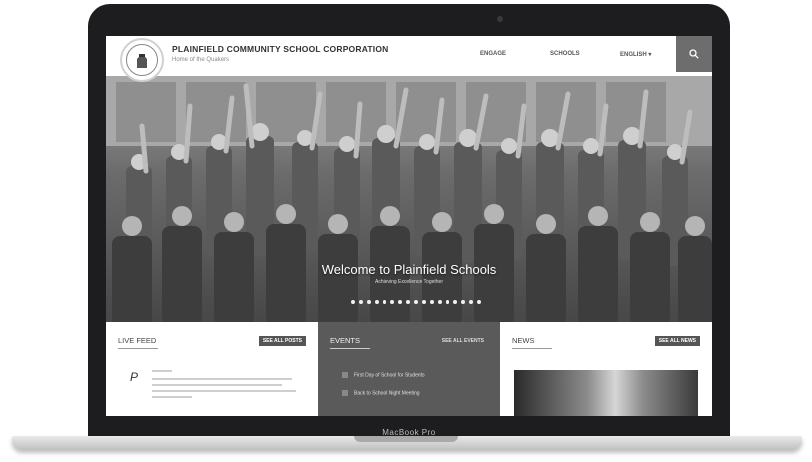 The image size is (812, 462). What do you see at coordinates (493, 54) in the screenshot?
I see `nav-engage: ENGAGE` at bounding box center [493, 54].